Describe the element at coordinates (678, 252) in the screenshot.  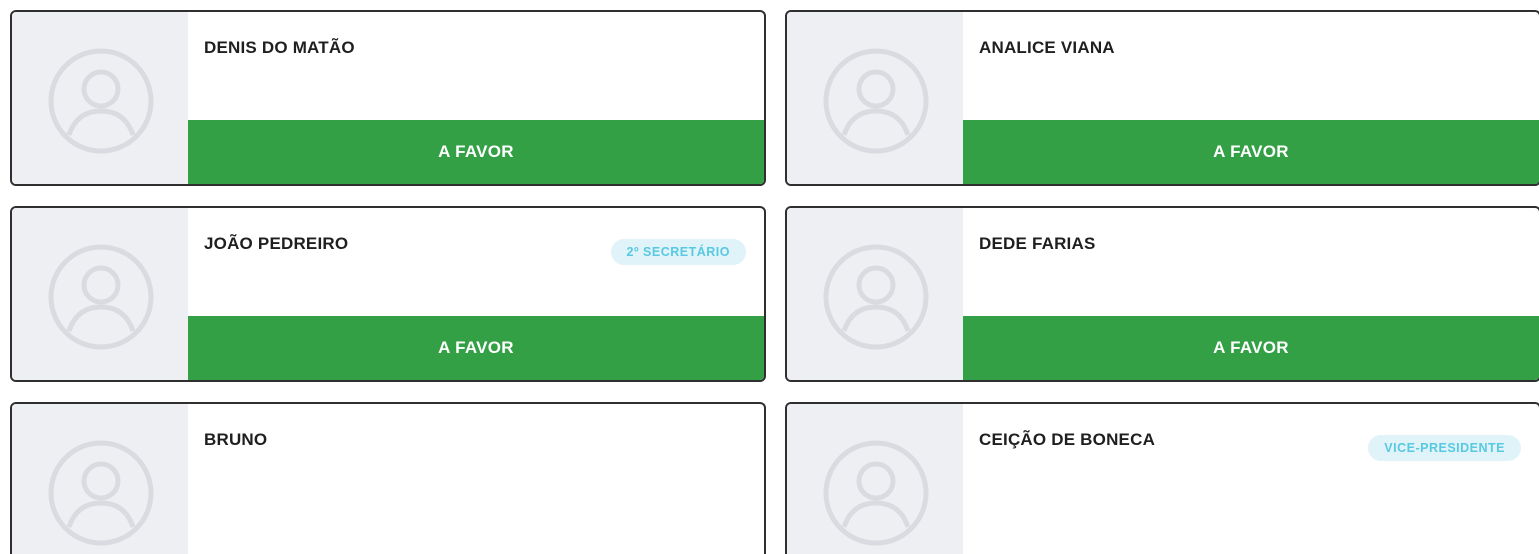
I see `role-badge: 2º SECRETÁRIO` at that location.